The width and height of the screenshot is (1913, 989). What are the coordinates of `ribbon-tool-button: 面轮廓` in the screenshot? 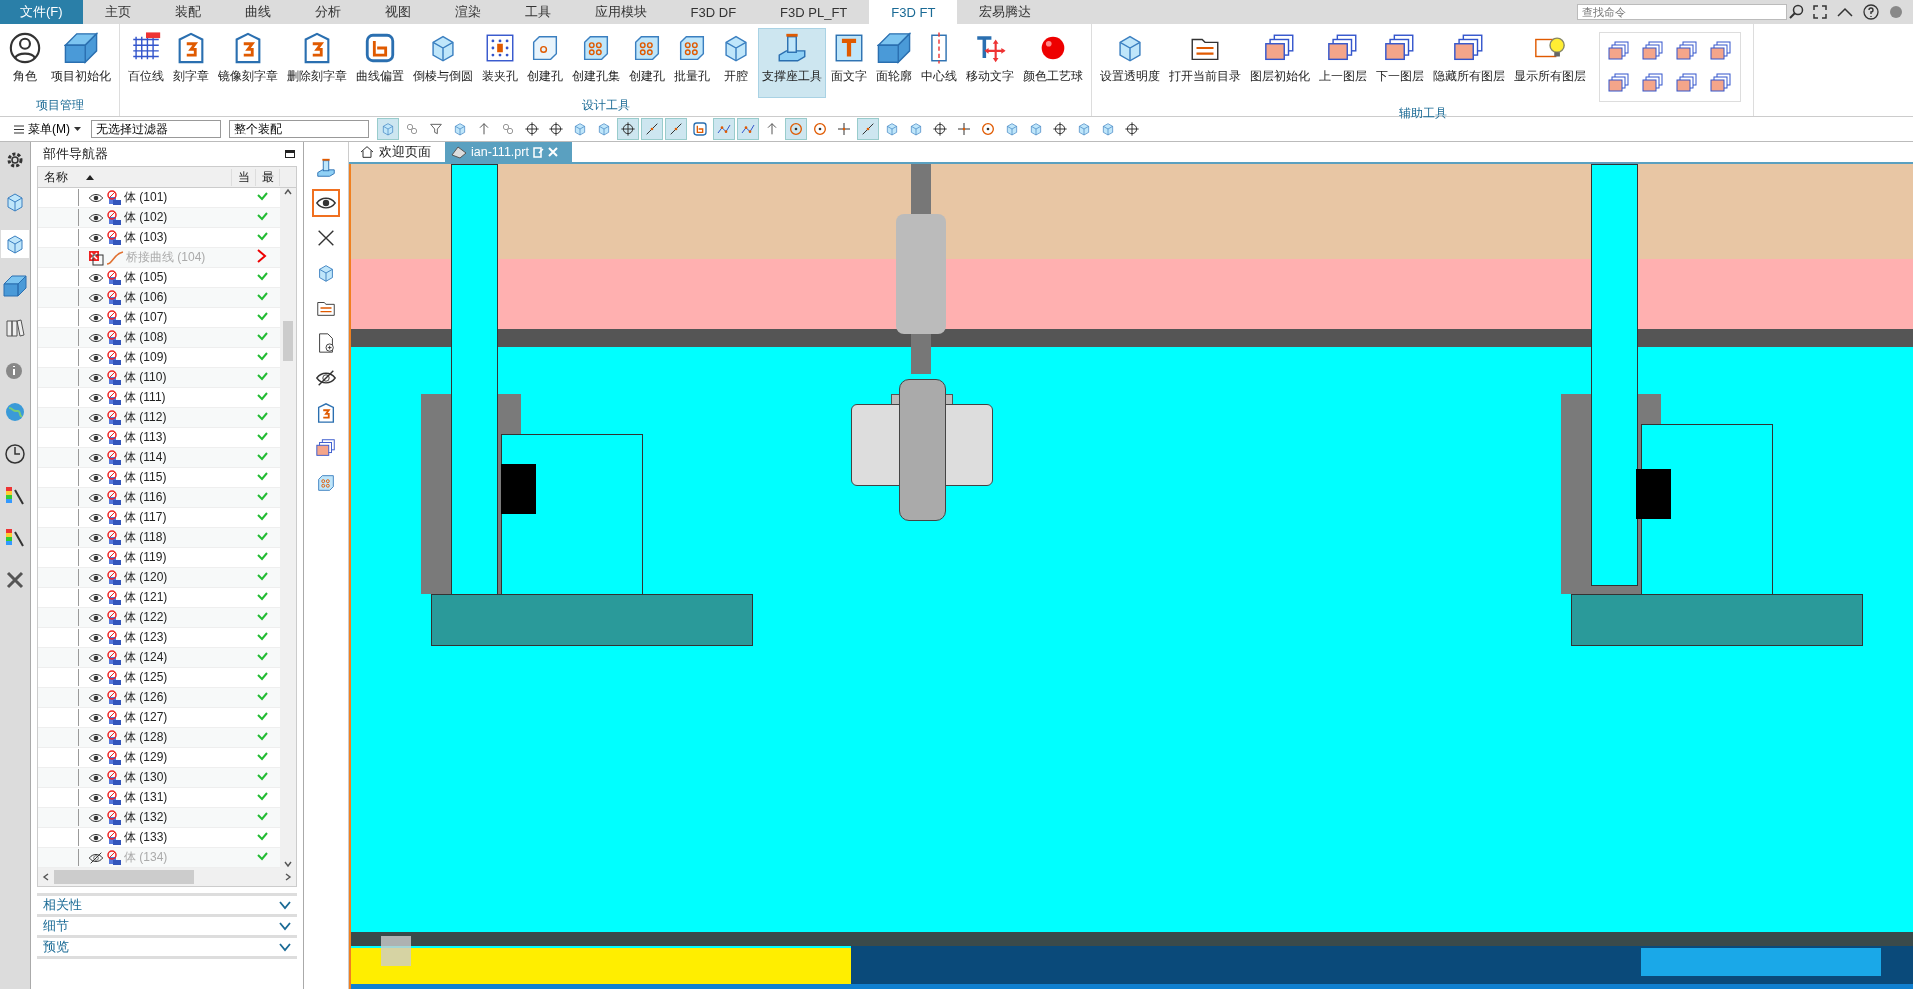 It's located at (894, 63).